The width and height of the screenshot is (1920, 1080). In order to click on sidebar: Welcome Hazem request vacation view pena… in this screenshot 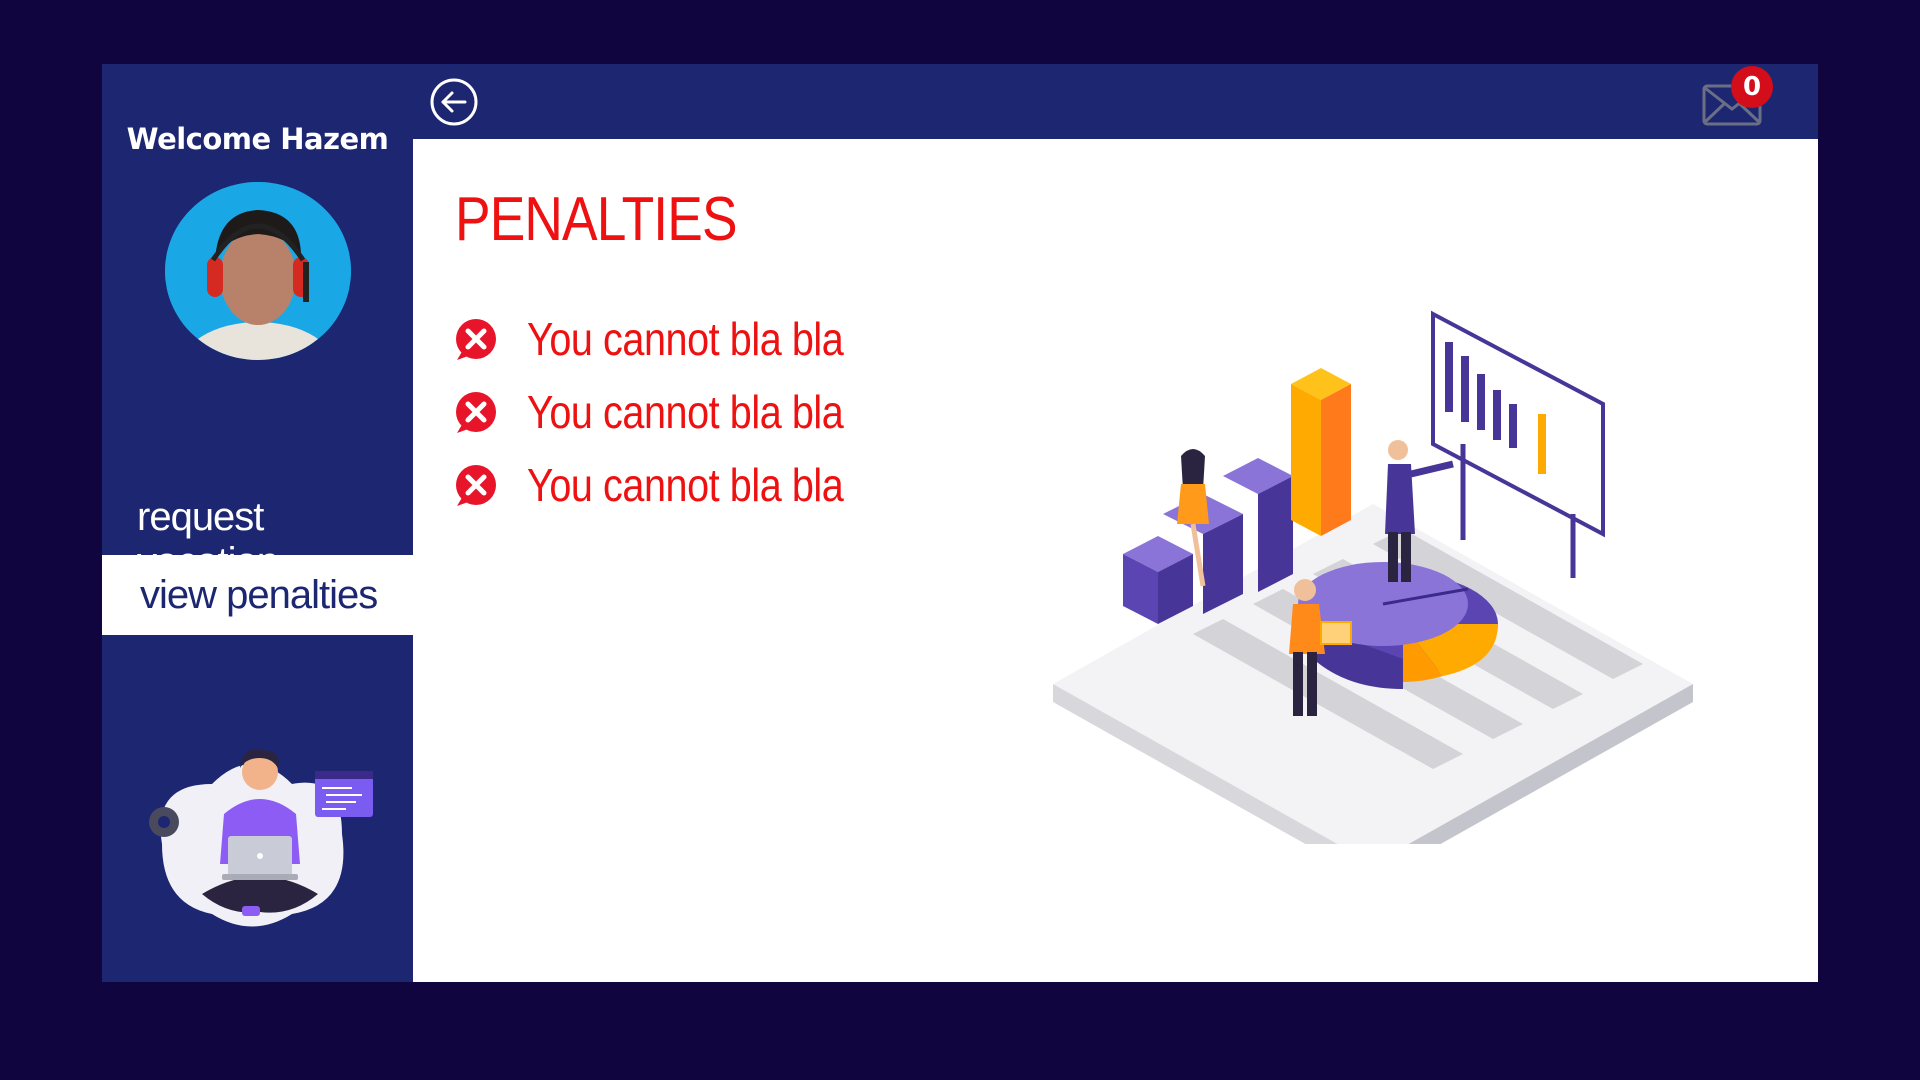, I will do `click(257, 523)`.